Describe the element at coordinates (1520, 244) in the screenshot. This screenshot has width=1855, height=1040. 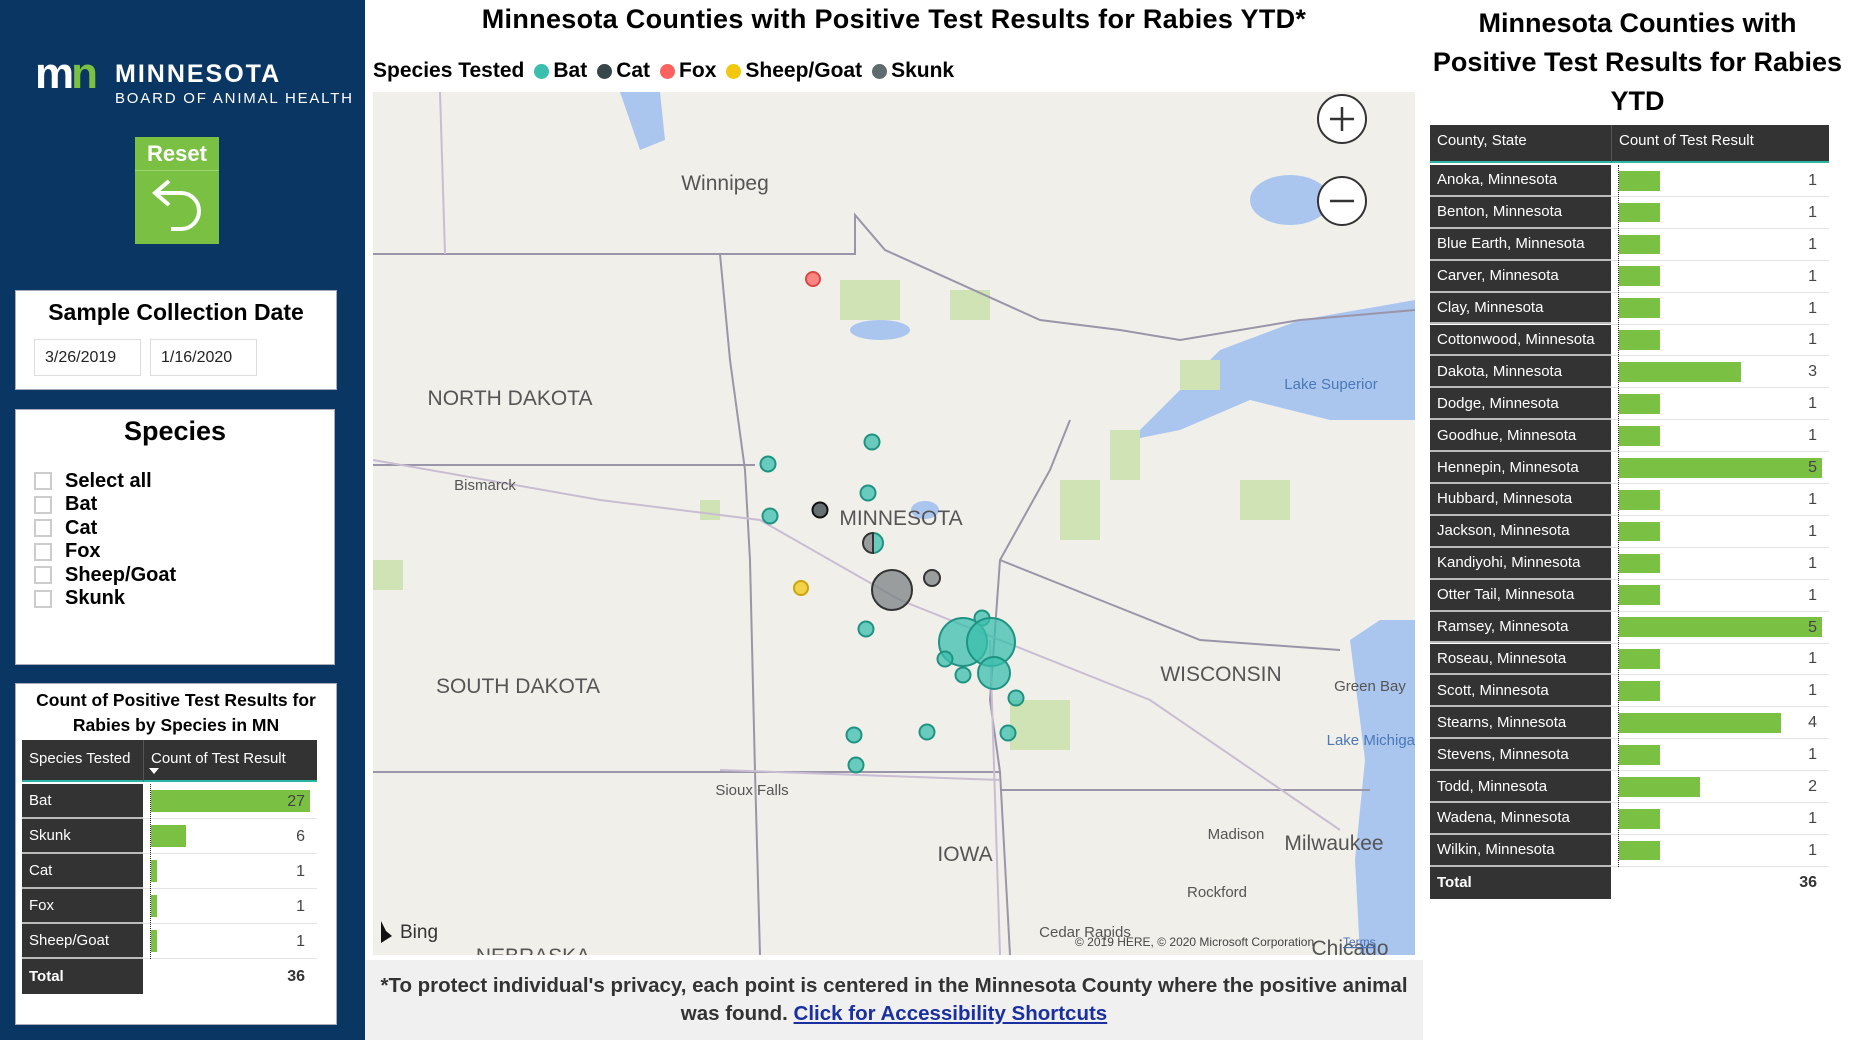
I see `table-row-label: Blue Earth, Minnesota` at that location.